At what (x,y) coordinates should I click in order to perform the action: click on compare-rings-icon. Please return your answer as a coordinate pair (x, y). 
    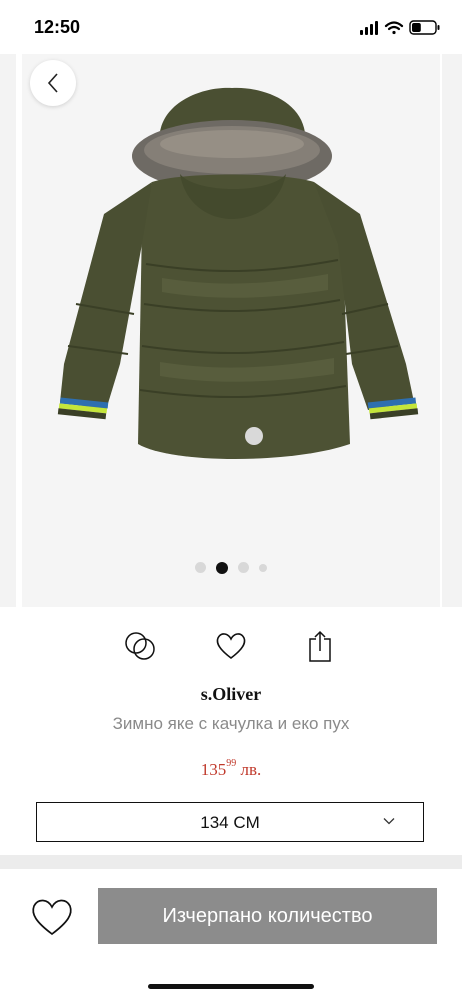
    Looking at the image, I should click on (140, 646).